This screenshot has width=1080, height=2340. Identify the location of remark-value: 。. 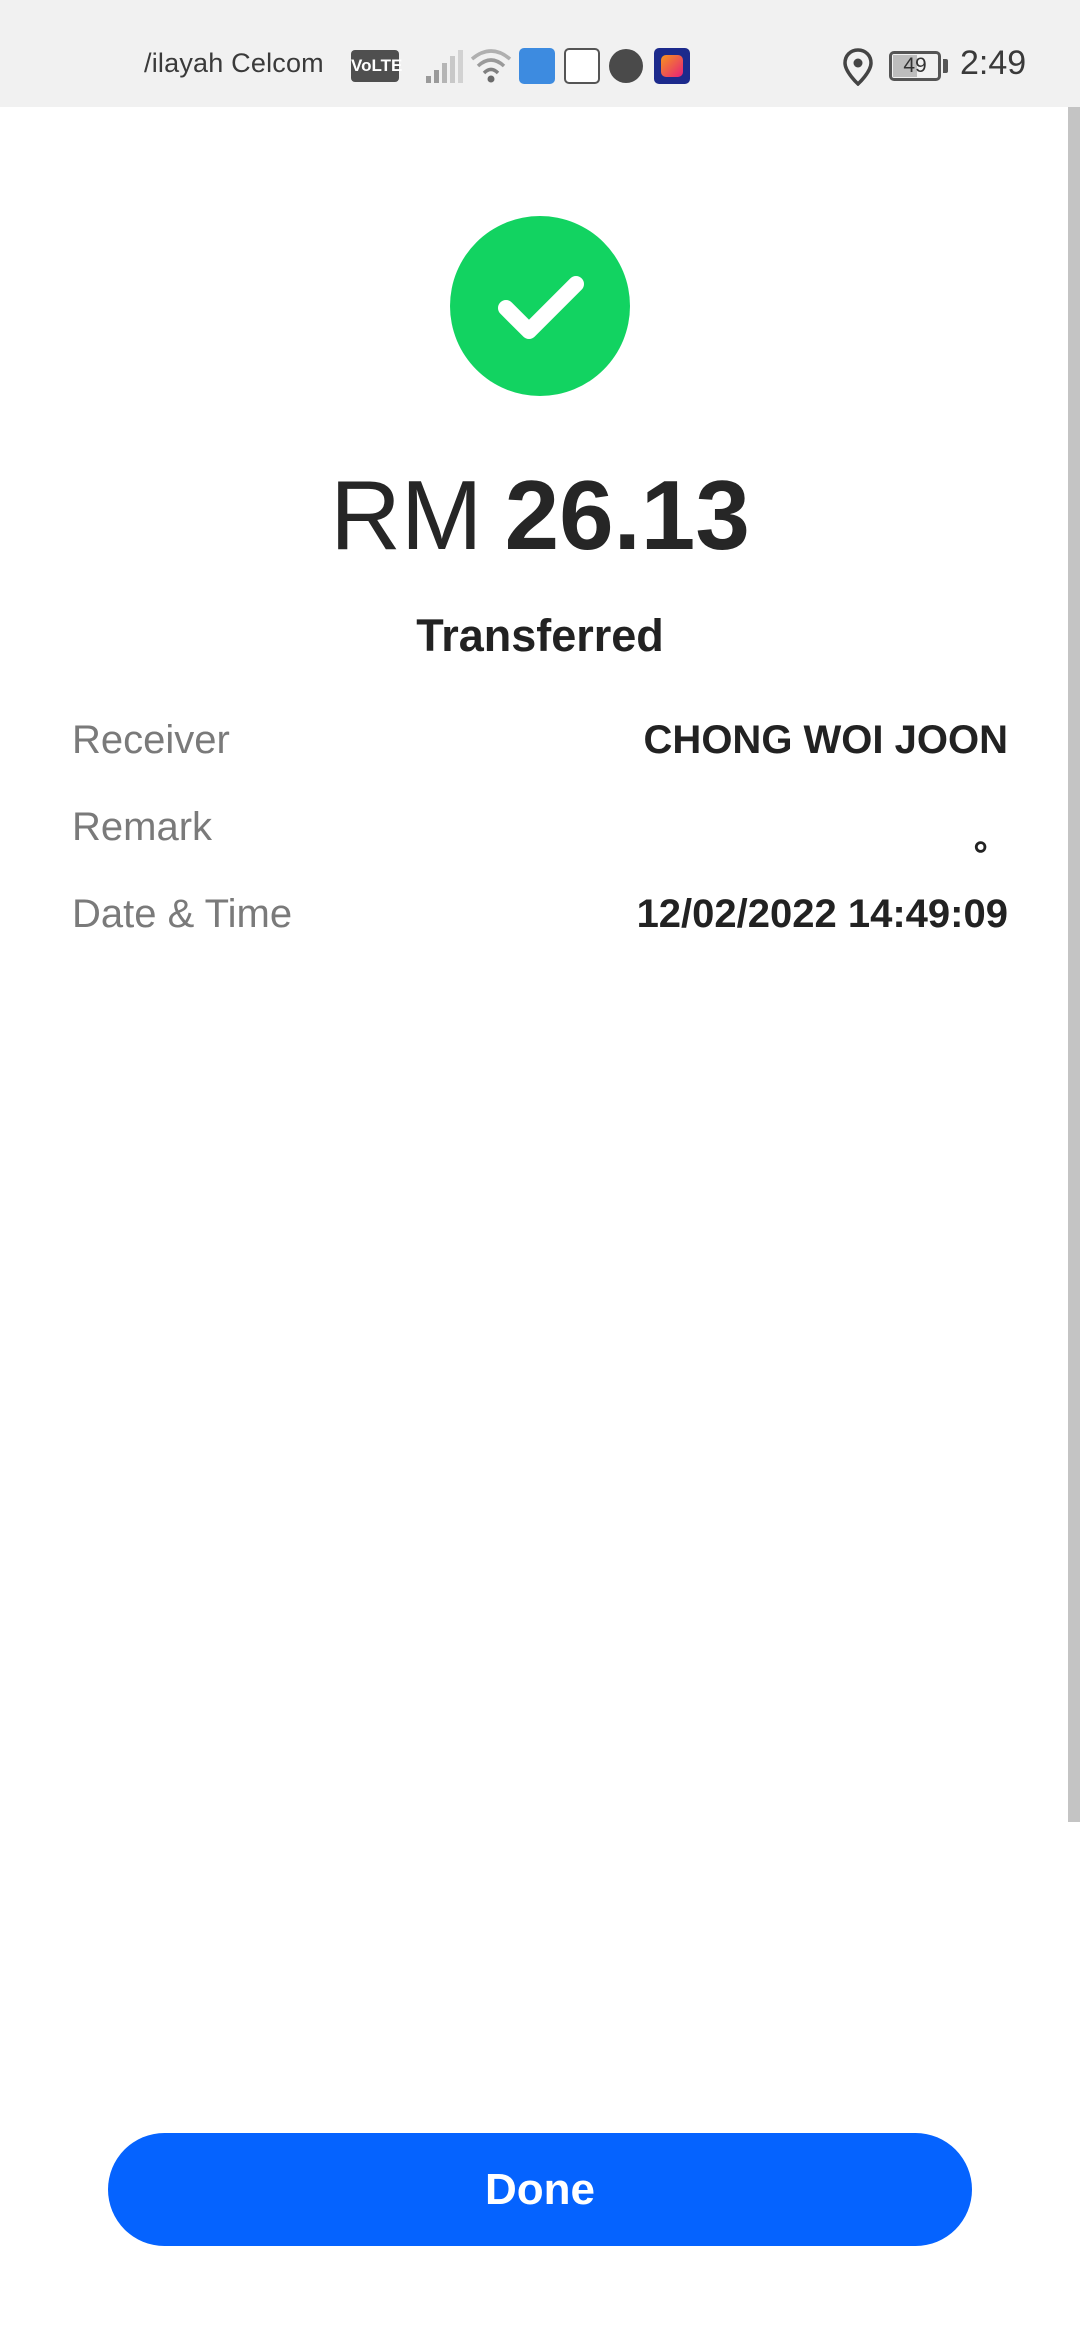
(991, 839).